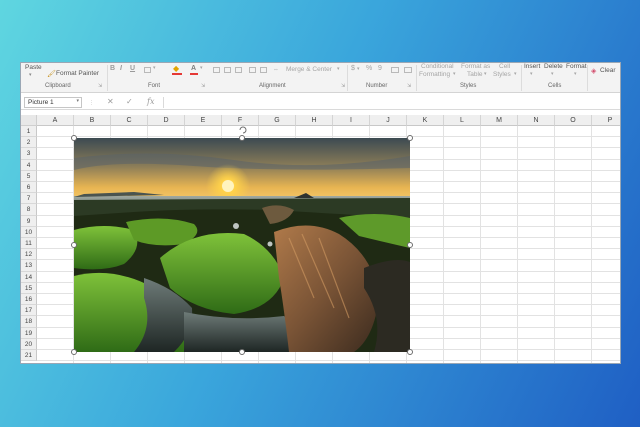 This screenshot has width=640, height=427. What do you see at coordinates (502, 74) in the screenshot?
I see `cell-styles-label-2: Styles` at bounding box center [502, 74].